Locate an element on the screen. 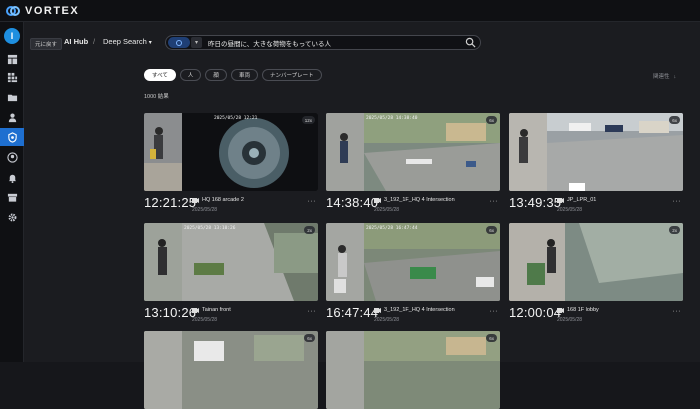 The height and width of the screenshot is (409, 700). zoom-badge: 12x is located at coordinates (308, 120).